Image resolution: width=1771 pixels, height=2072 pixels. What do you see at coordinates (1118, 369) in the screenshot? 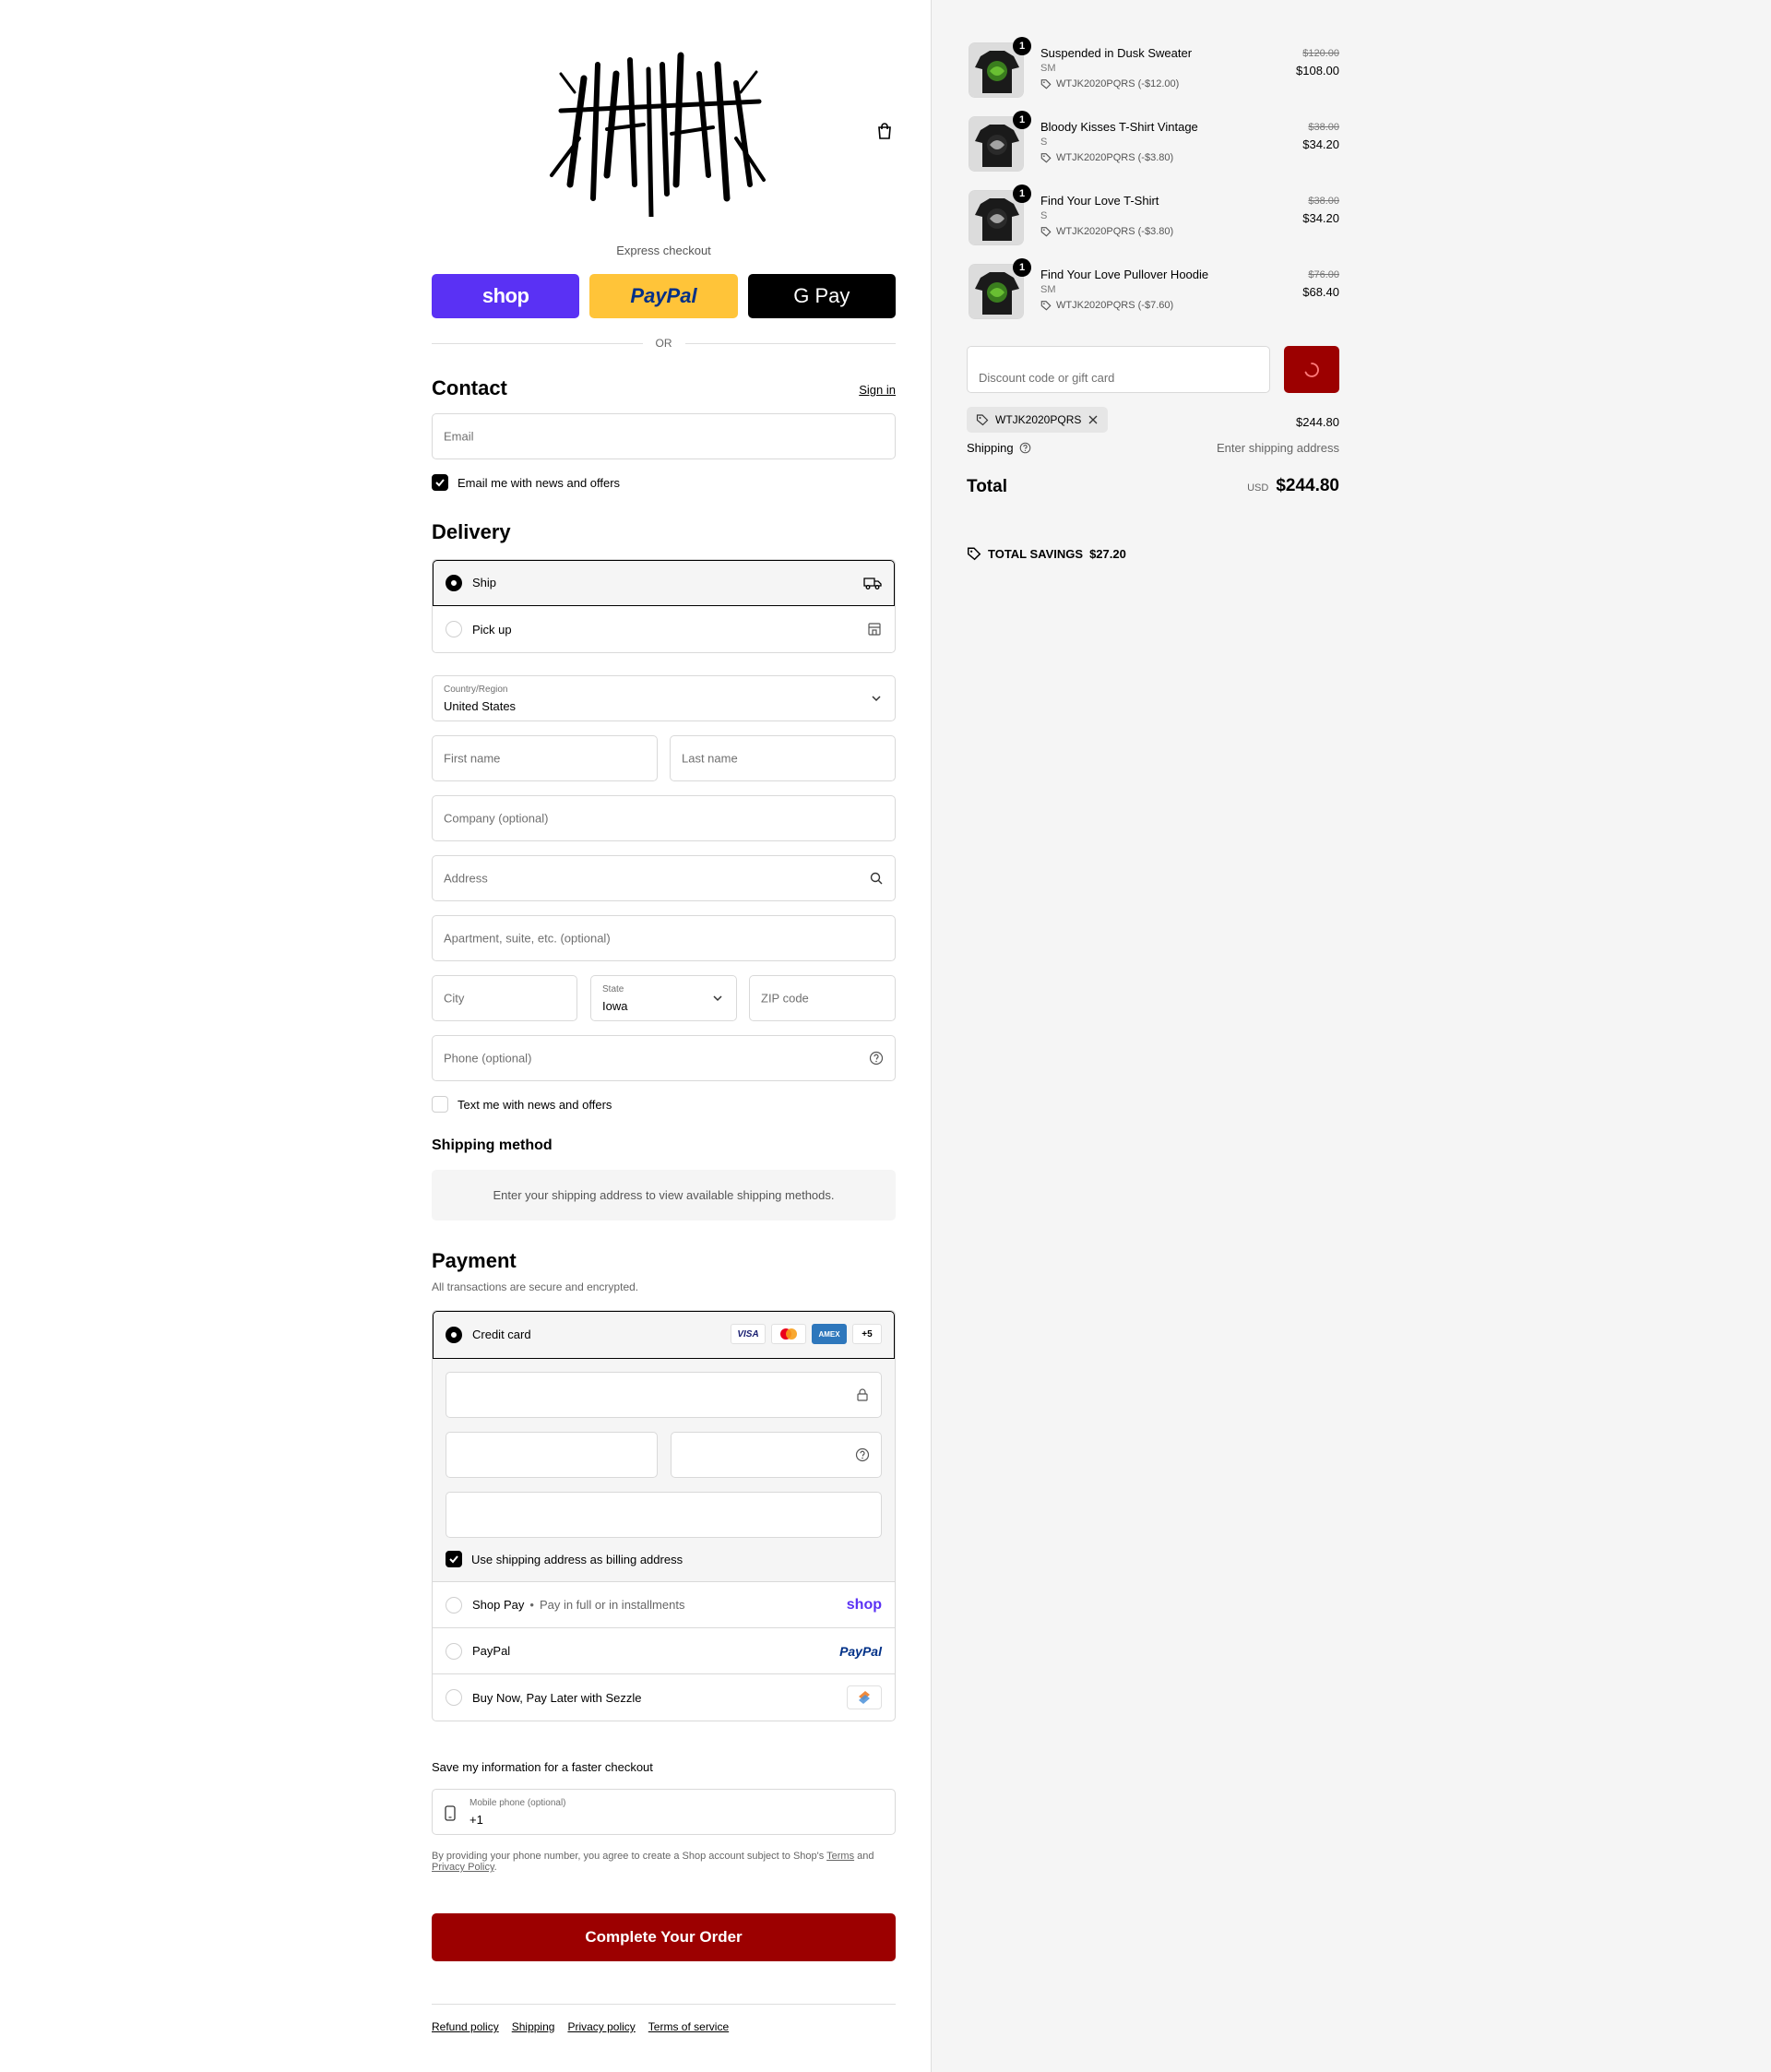
I see `discount-code-field: Discount code or gift card` at bounding box center [1118, 369].